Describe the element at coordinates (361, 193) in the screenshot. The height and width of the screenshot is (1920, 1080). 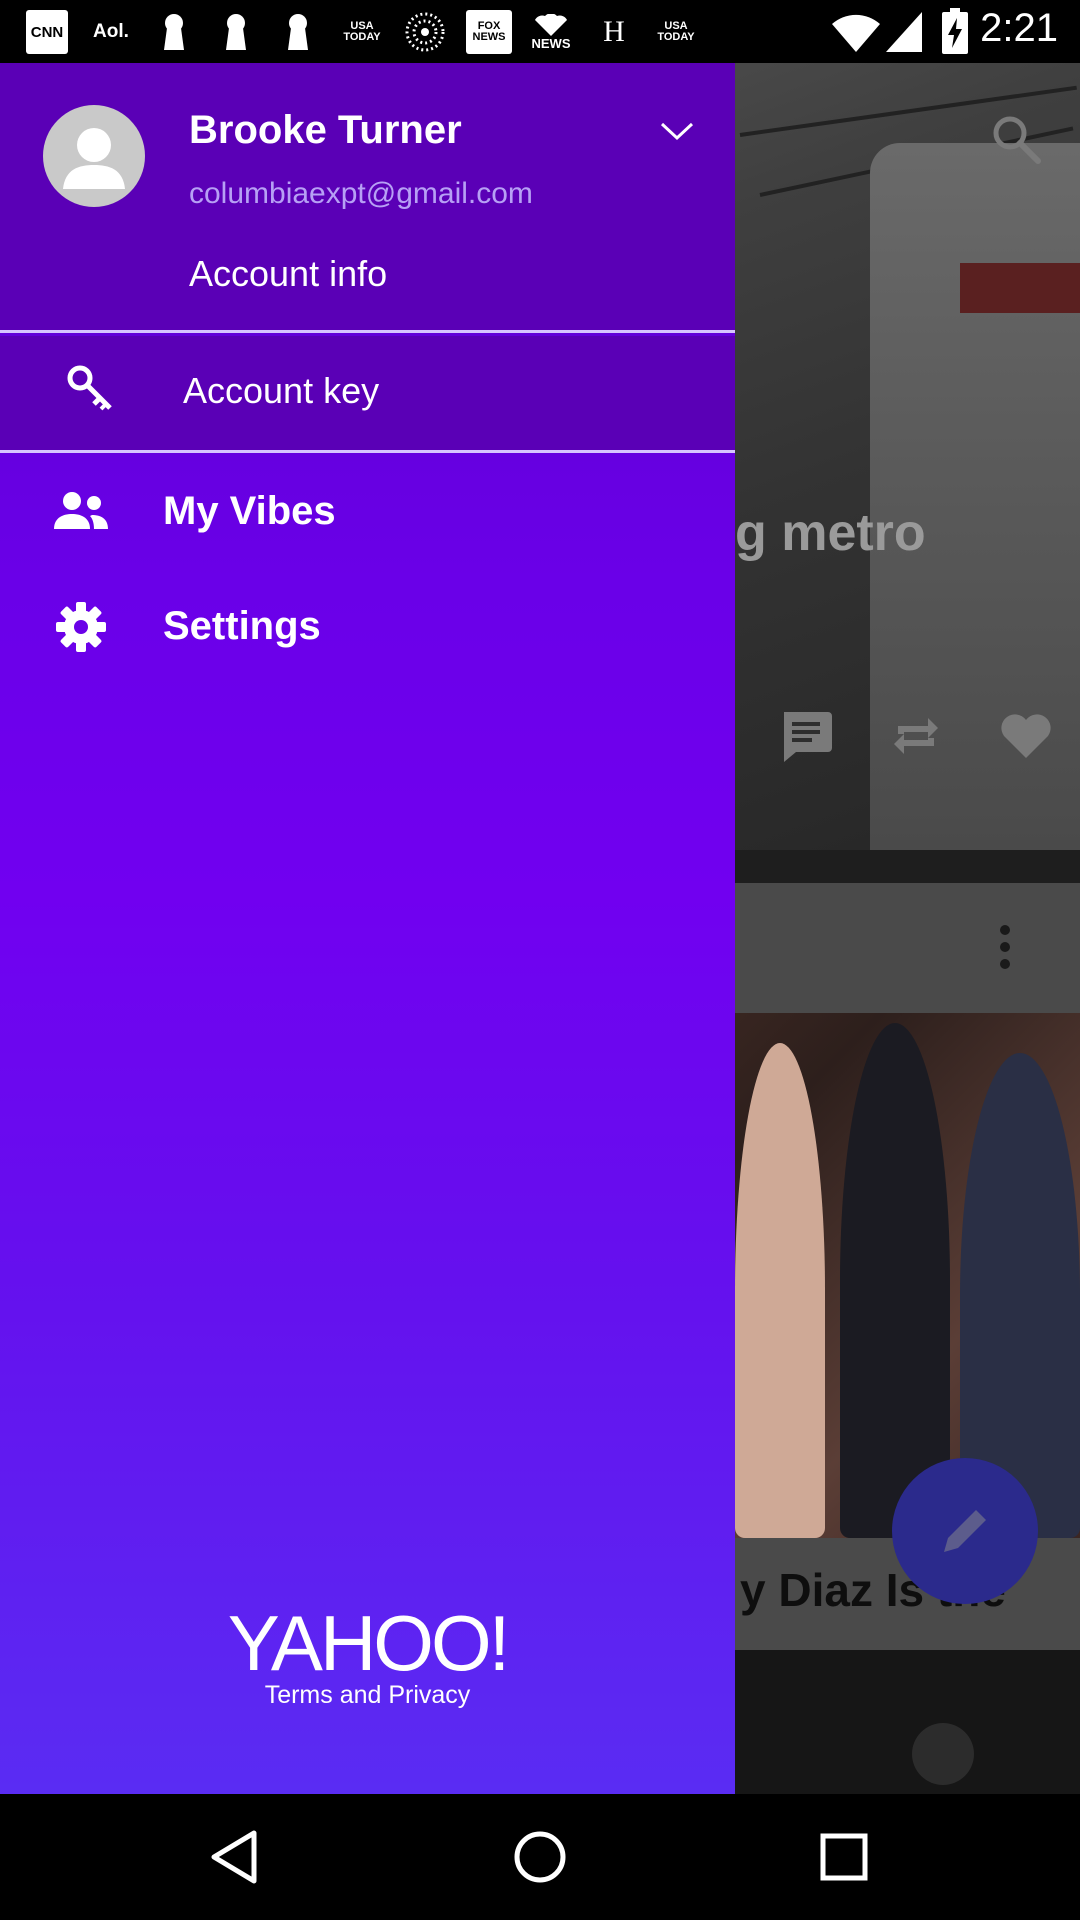
I see `user-email: columbiaexpt@gmail.com` at that location.